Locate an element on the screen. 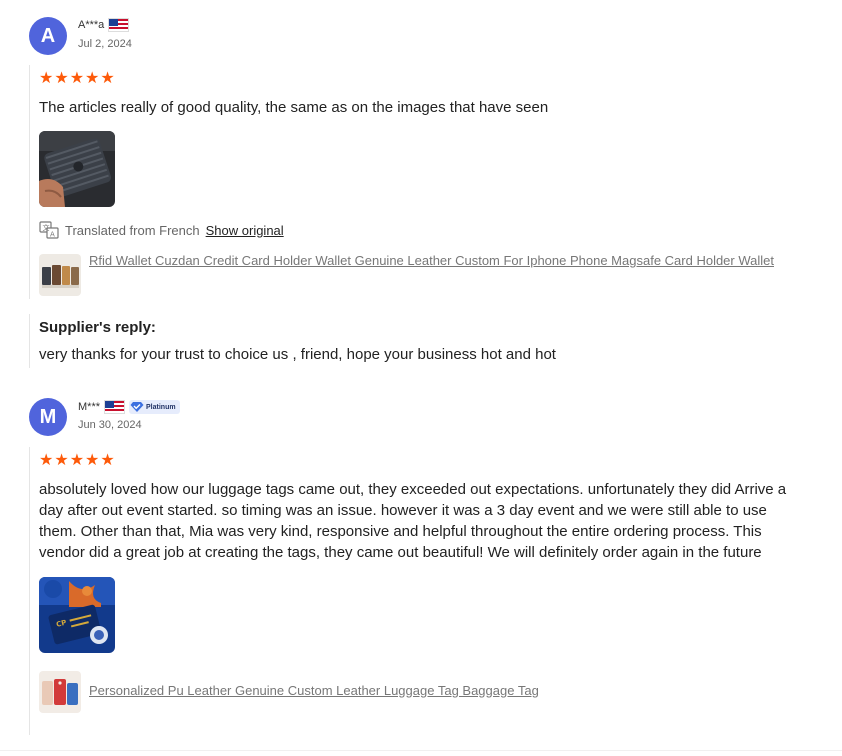 The width and height of the screenshot is (842, 756). avatar: A is located at coordinates (48, 36).